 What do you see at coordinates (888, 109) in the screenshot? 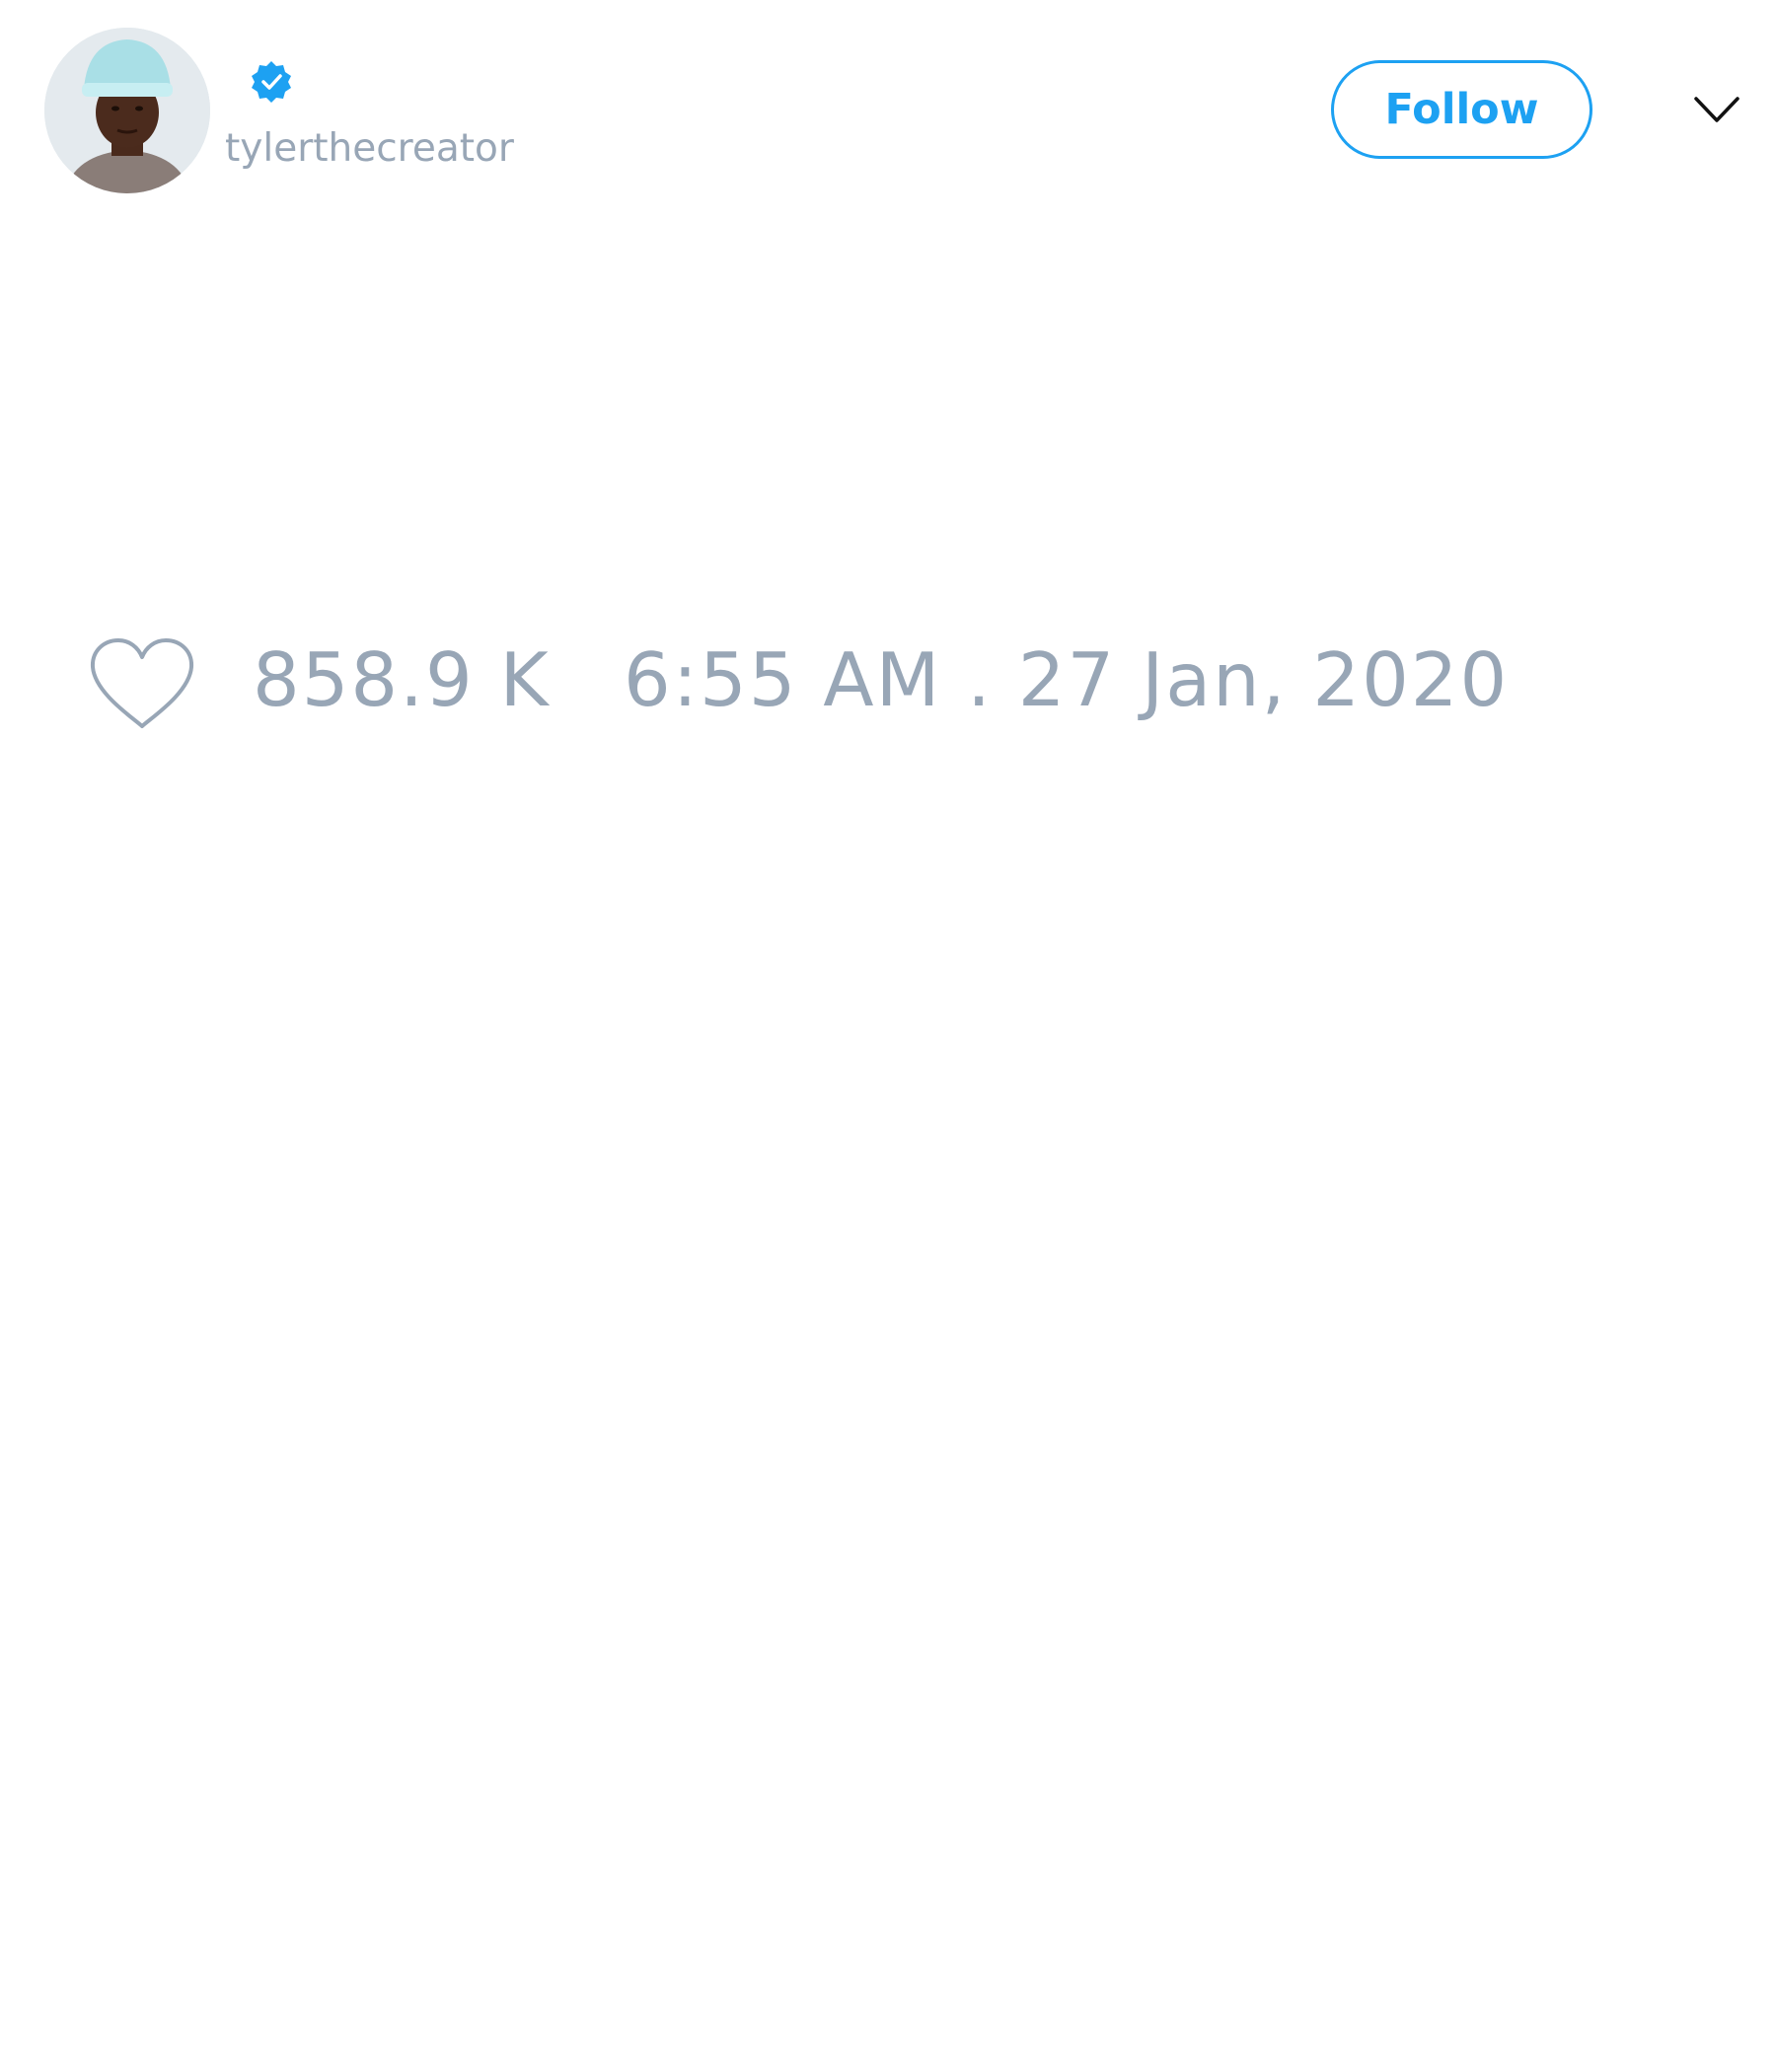
I see `tweet-header: tylerthecreator Follow` at bounding box center [888, 109].